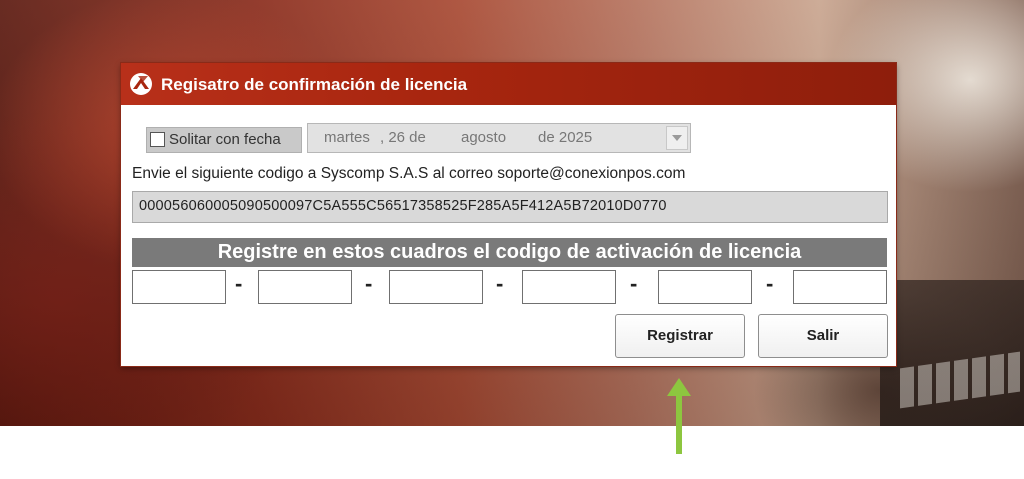 The height and width of the screenshot is (479, 1024). What do you see at coordinates (680, 336) in the screenshot?
I see `register-button: Registrar` at bounding box center [680, 336].